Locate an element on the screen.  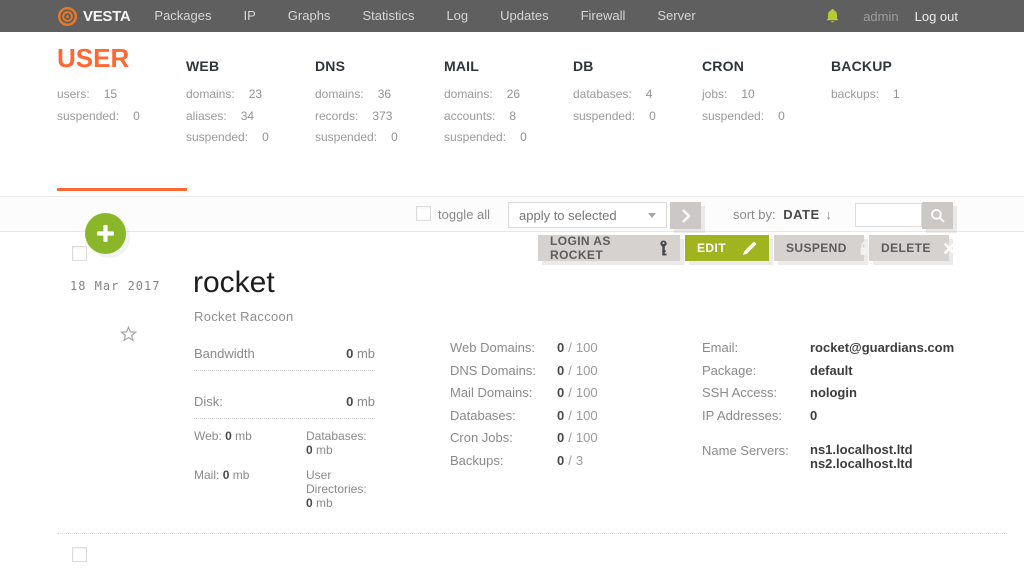
stat-value: 8 is located at coordinates (513, 115).